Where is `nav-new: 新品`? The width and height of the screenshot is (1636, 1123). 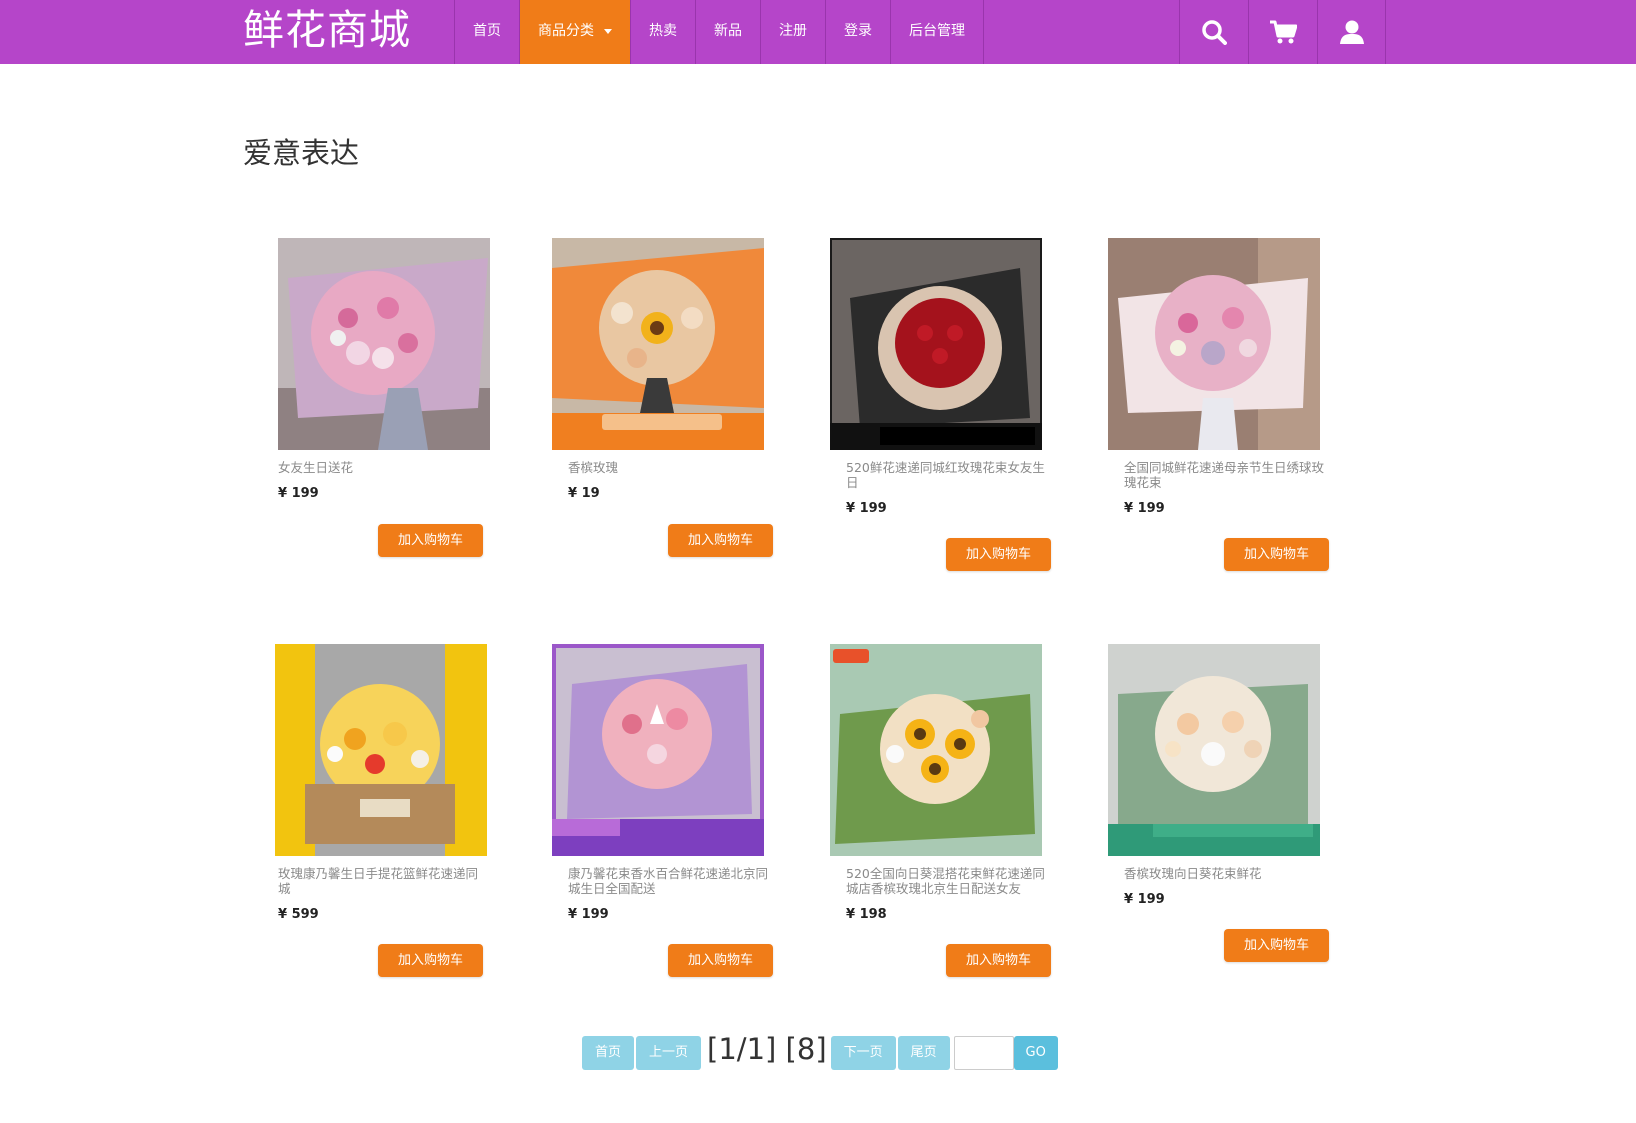
nav-new: 新品 is located at coordinates (727, 32).